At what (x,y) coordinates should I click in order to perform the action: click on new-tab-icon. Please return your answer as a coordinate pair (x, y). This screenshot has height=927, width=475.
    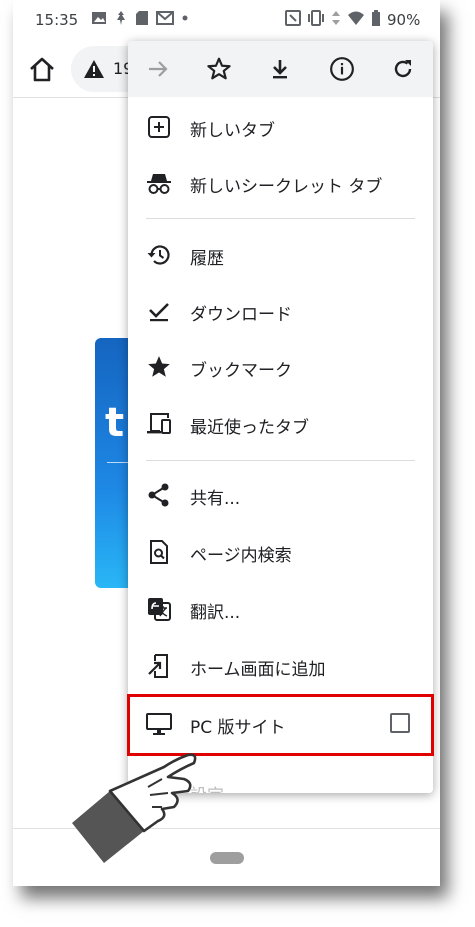
    Looking at the image, I should click on (159, 127).